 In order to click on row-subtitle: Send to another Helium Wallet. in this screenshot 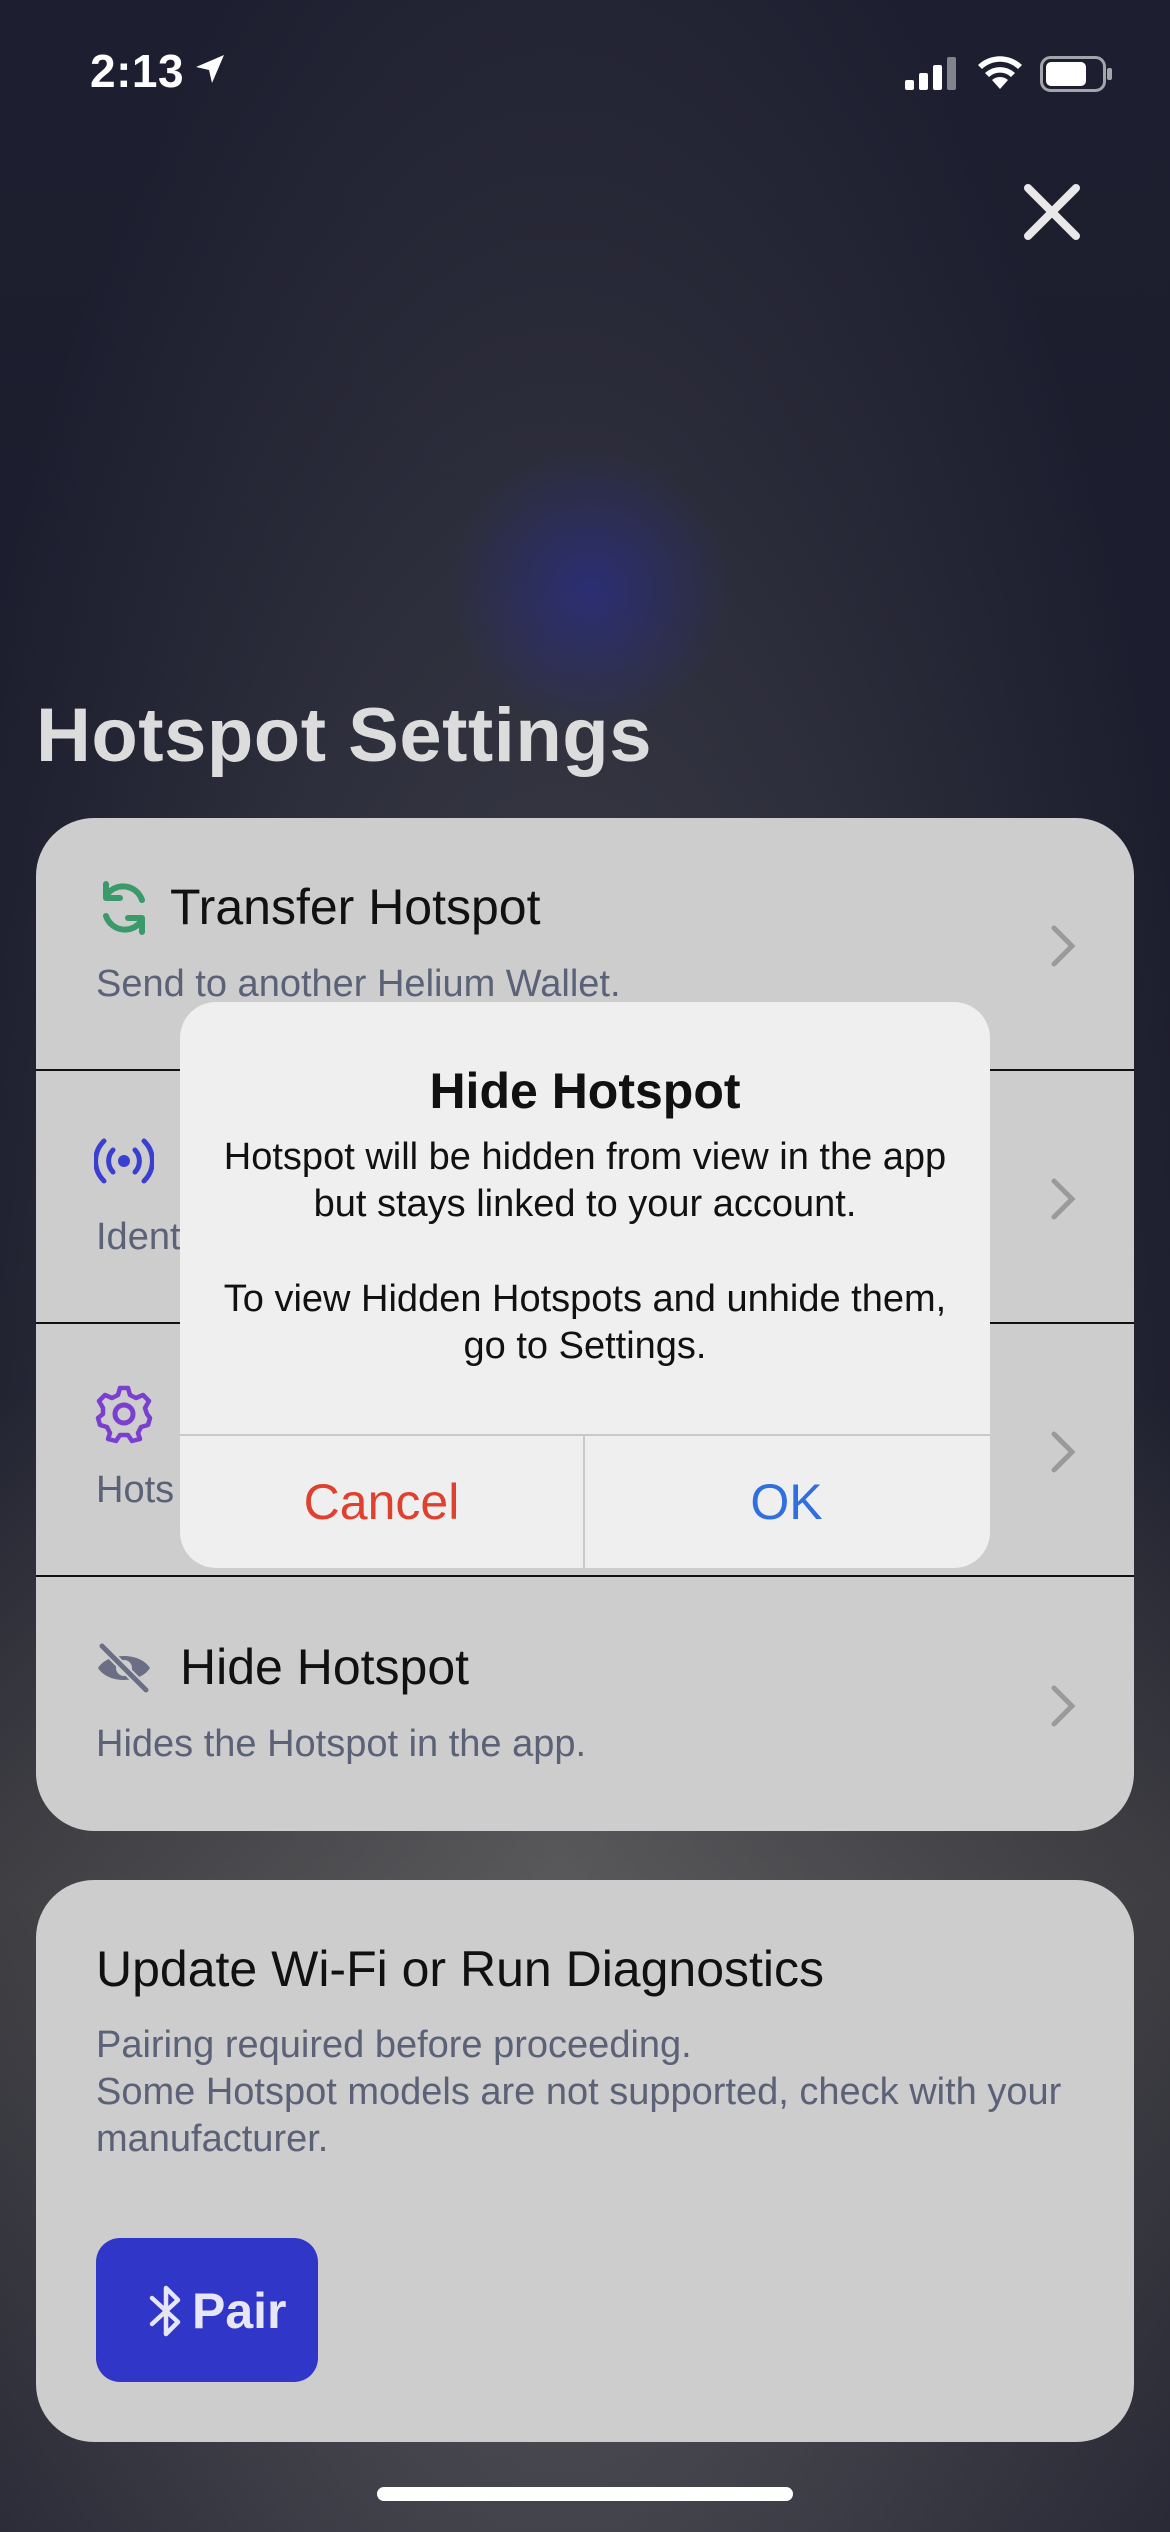, I will do `click(358, 984)`.